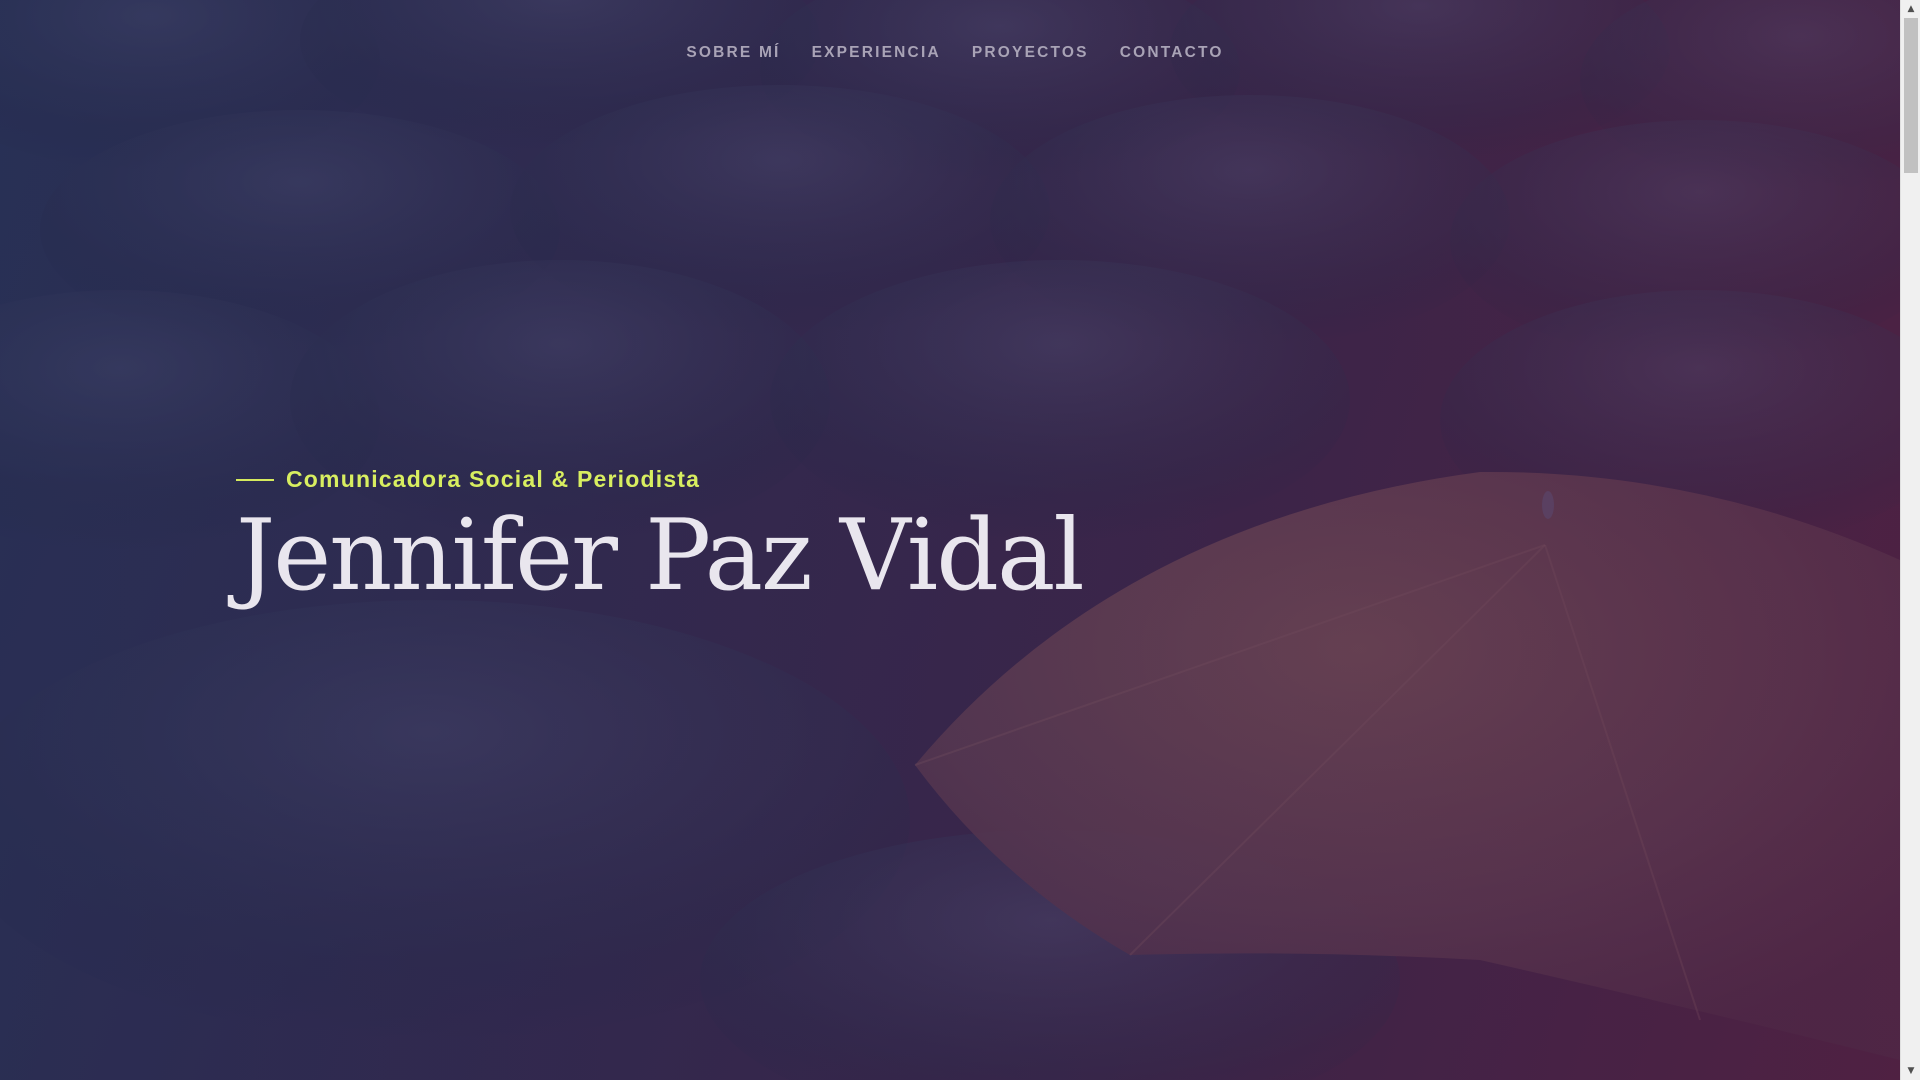 This screenshot has width=1920, height=1080. Describe the element at coordinates (493, 479) in the screenshot. I see `hero-tagline: Comunicadora Social & Periodista` at that location.